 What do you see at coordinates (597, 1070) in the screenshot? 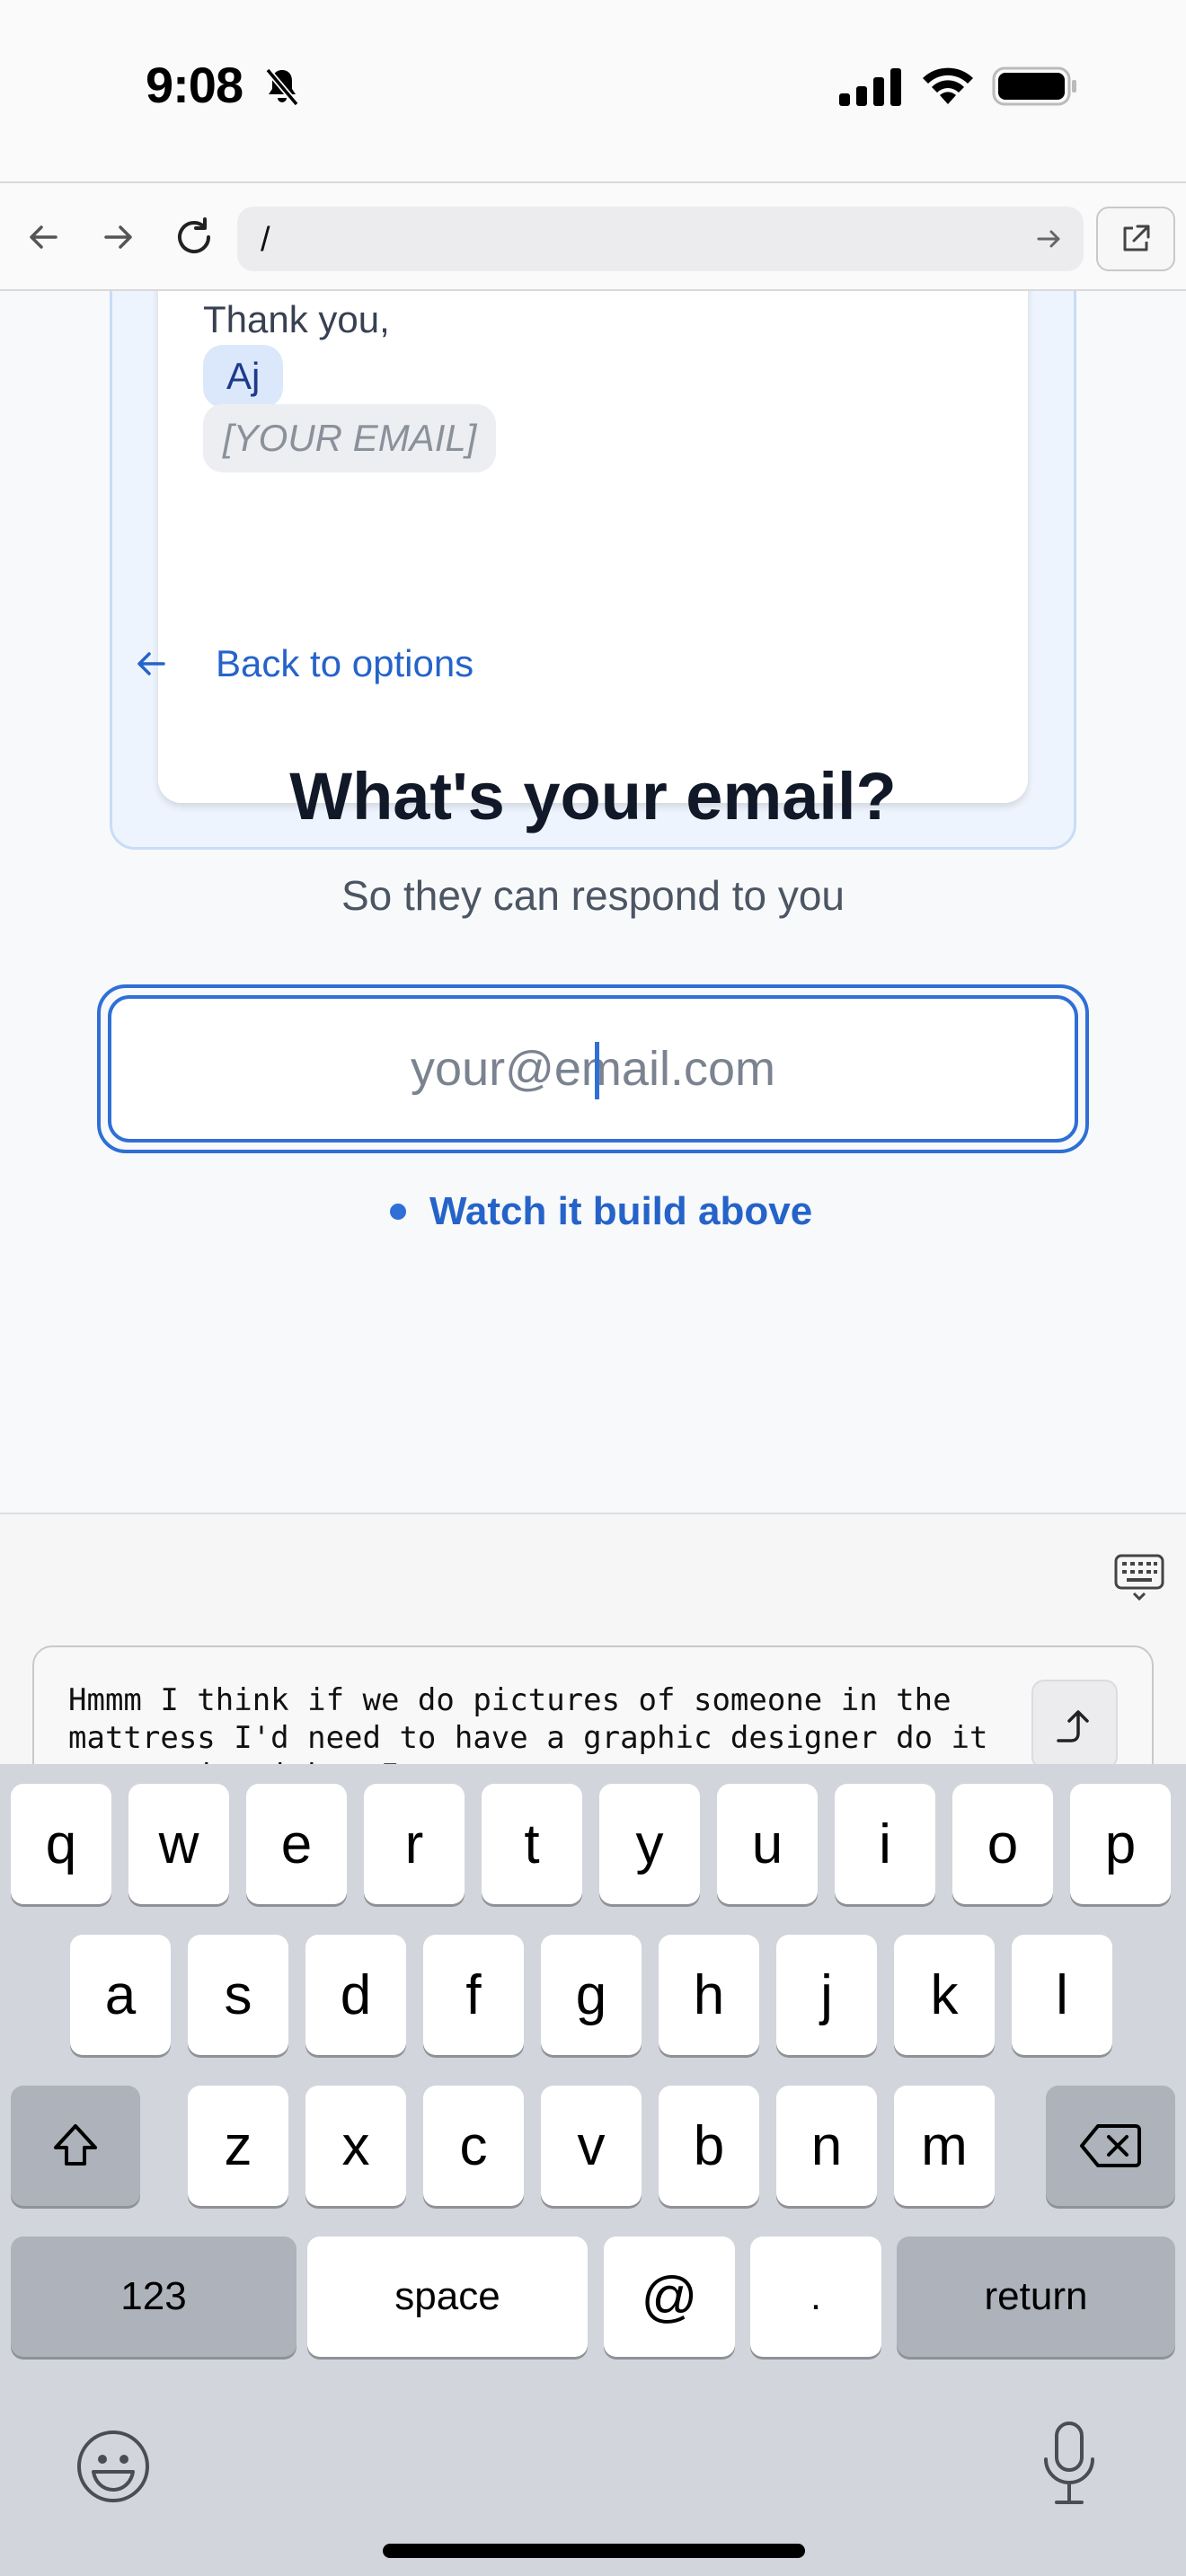
I see `text-caret` at bounding box center [597, 1070].